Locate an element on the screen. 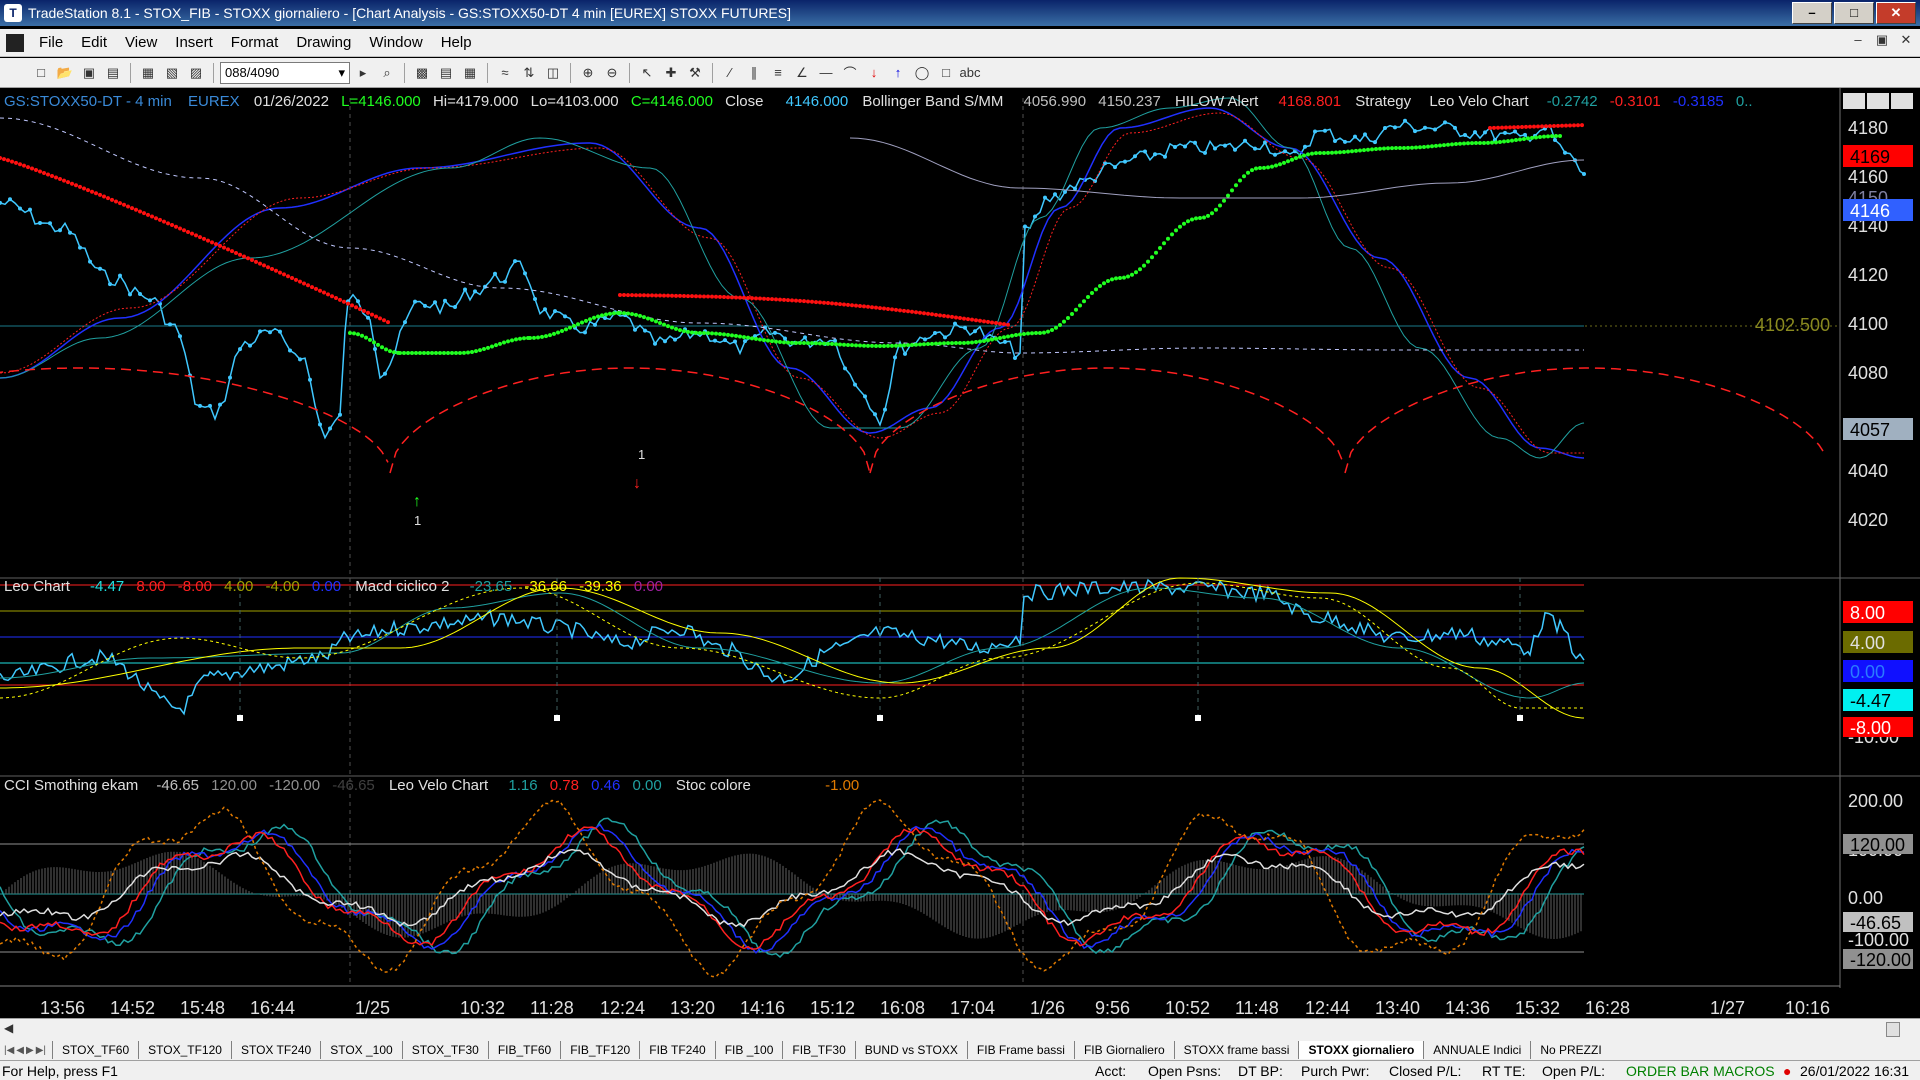 The image size is (1920, 1080). price-header-hilow-label: HILOW Alert is located at coordinates (1217, 101).